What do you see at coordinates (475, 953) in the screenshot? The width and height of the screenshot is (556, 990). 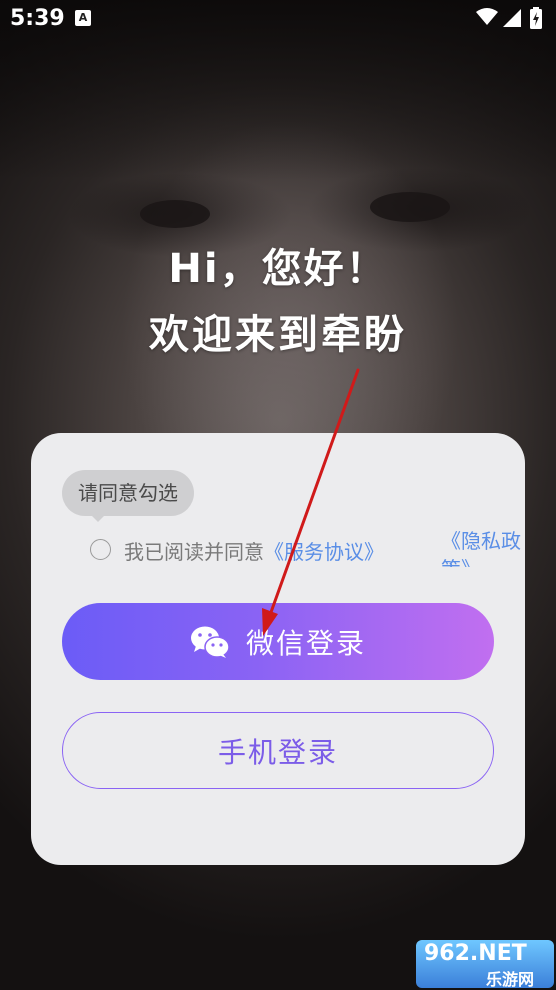 I see `watermark-brand: 962.NET` at bounding box center [475, 953].